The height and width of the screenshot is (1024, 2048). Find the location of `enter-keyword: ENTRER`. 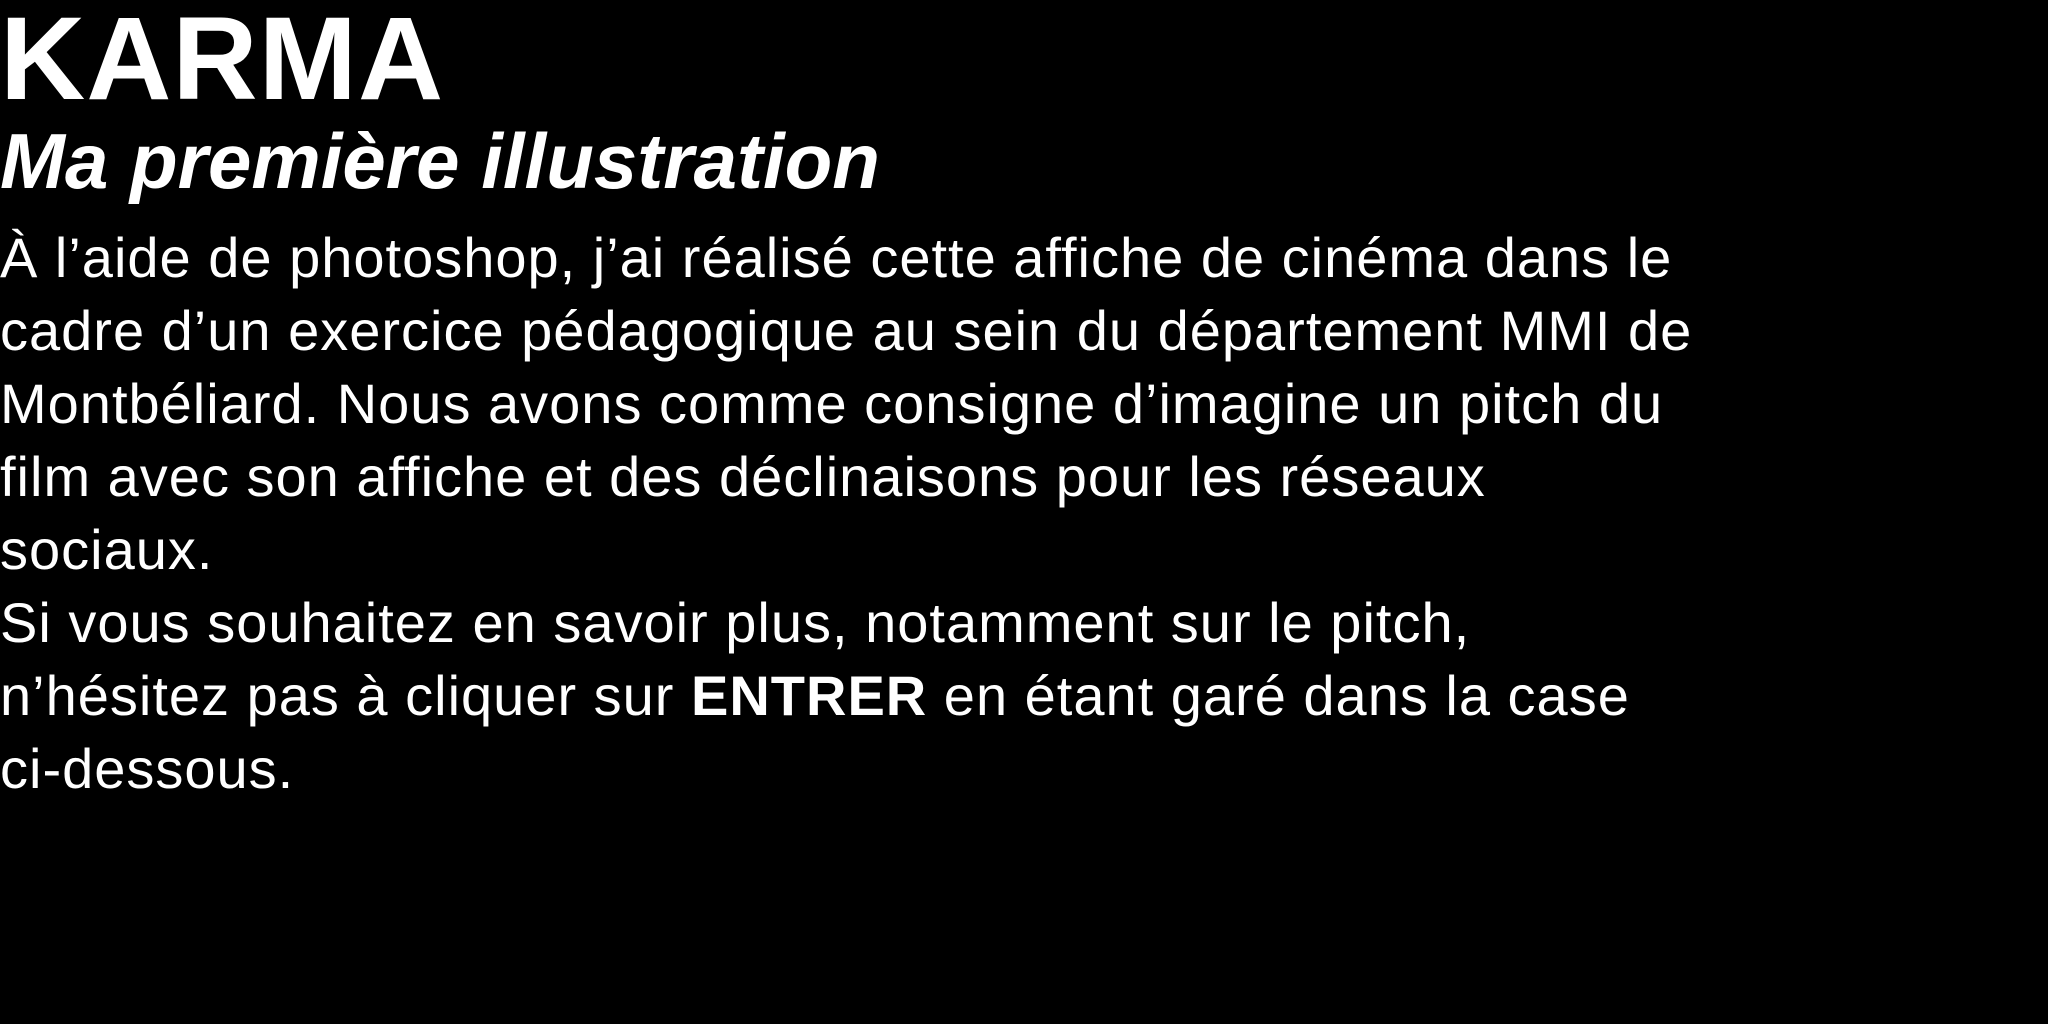

enter-keyword: ENTRER is located at coordinates (809, 695).